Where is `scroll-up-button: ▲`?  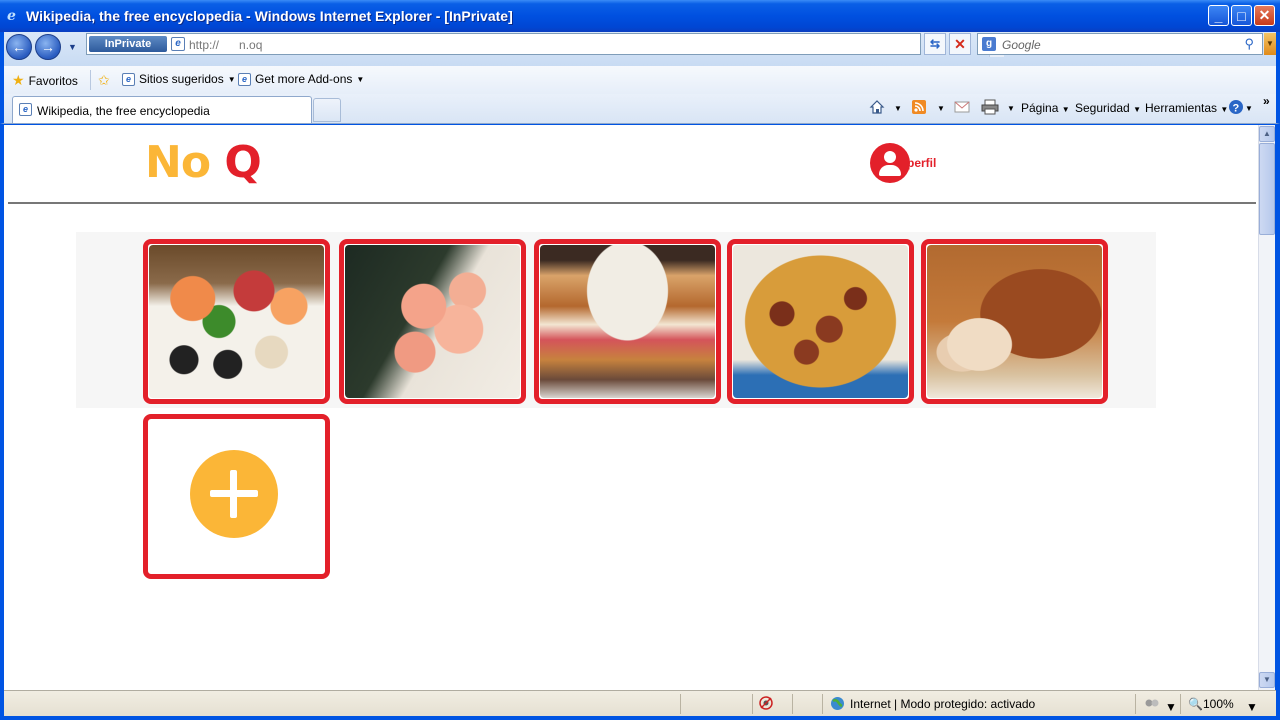 scroll-up-button: ▲ is located at coordinates (1267, 134).